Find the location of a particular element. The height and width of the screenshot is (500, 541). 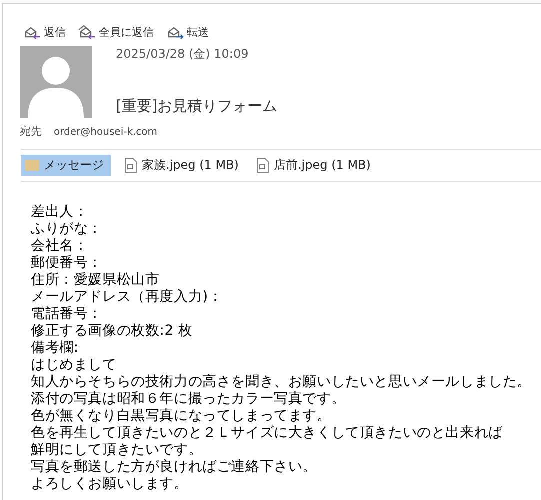

subject: [重要]お見積りフォーム is located at coordinates (197, 106).